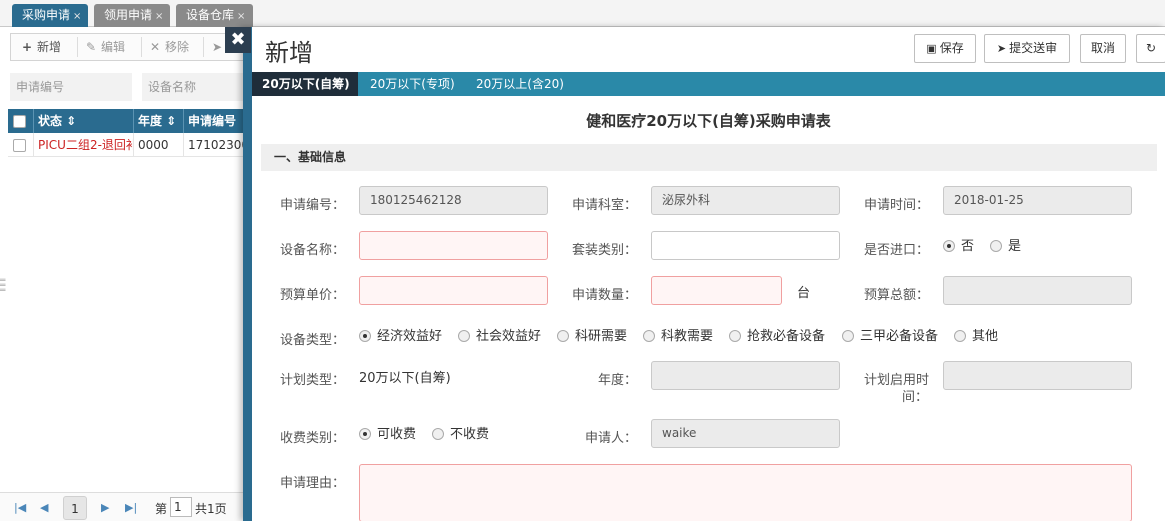 The height and width of the screenshot is (521, 1165). I want to click on apply-number-field: 180125462128, so click(453, 200).